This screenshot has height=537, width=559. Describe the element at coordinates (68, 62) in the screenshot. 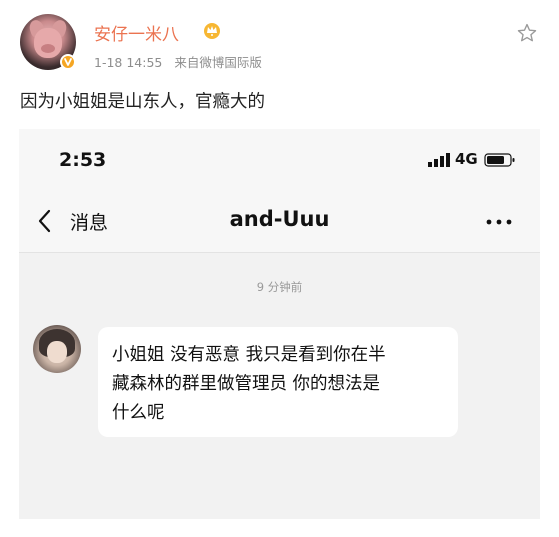

I see `verified-badge-icon` at that location.